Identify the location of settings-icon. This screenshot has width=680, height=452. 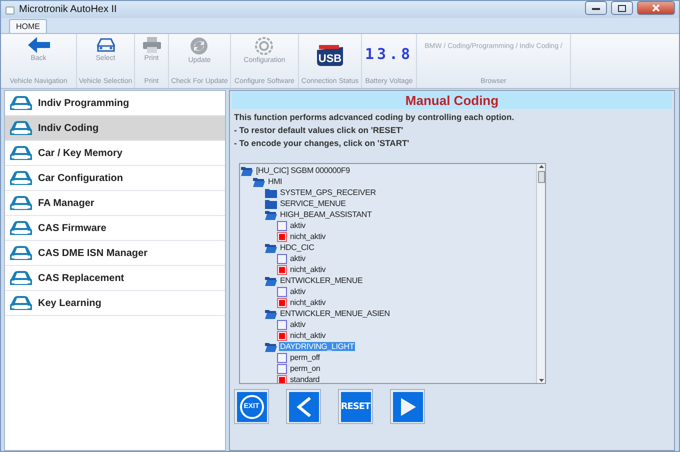
(264, 46).